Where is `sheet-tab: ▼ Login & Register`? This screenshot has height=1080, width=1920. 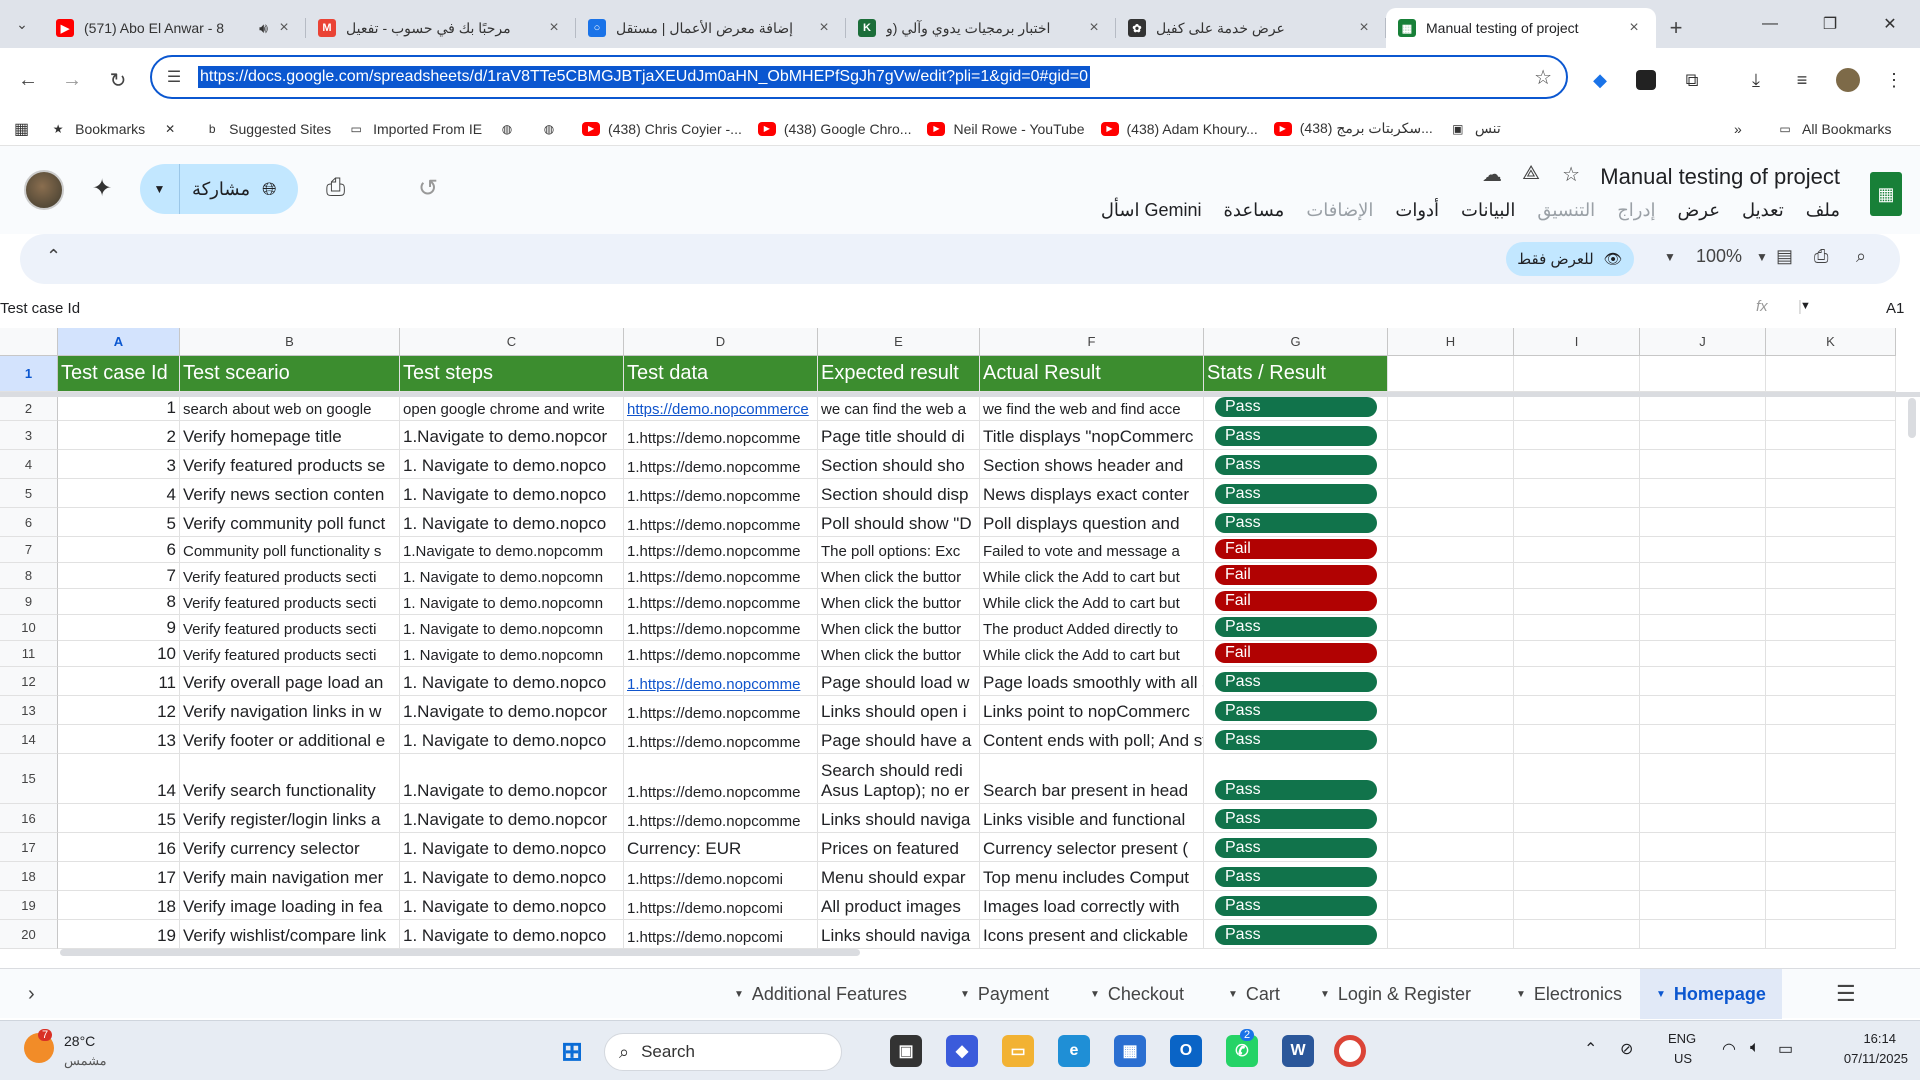 sheet-tab: ▼ Login & Register is located at coordinates (1395, 994).